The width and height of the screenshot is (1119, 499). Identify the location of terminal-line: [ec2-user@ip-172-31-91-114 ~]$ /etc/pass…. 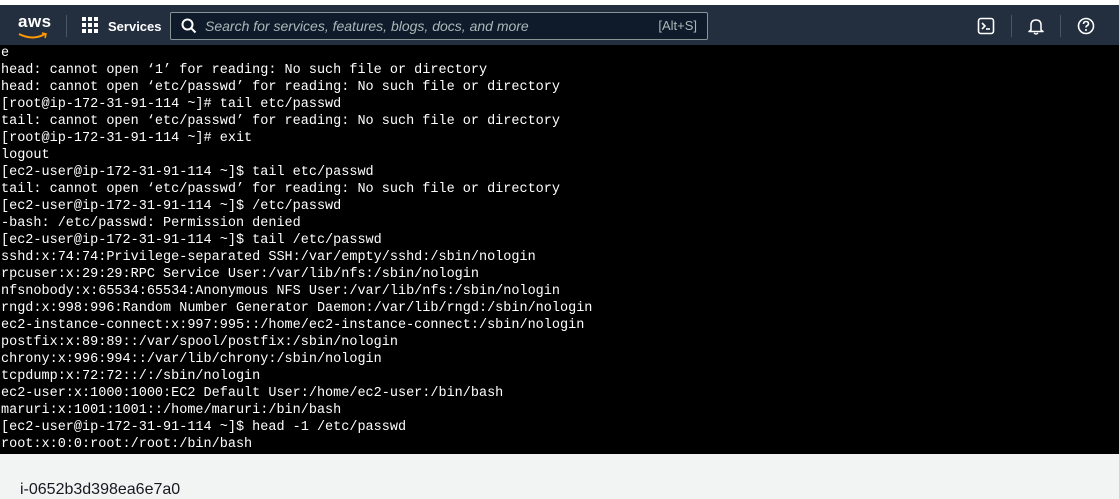
(171, 206).